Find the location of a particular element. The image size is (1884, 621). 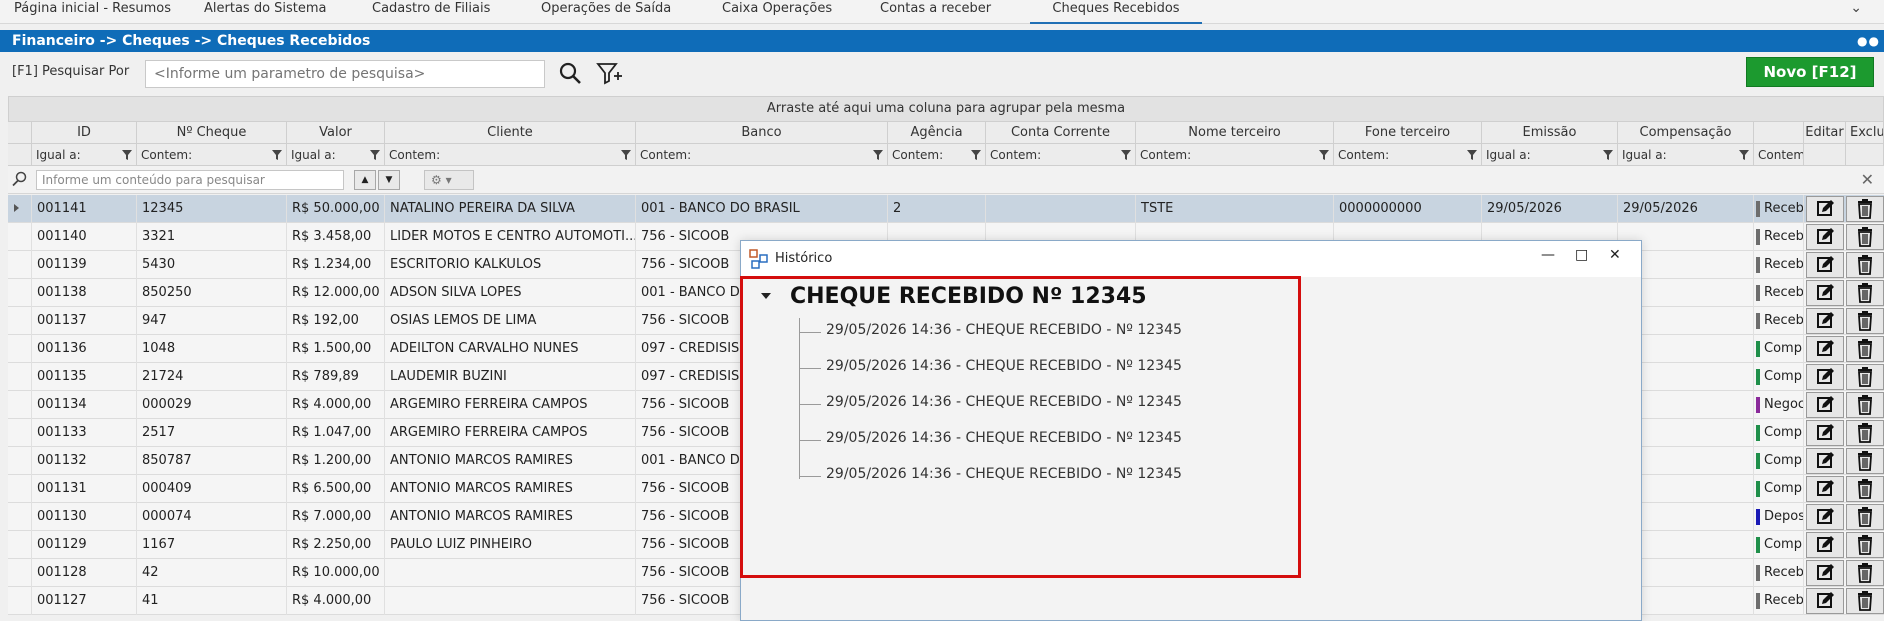

filter-valor: Igual a: is located at coordinates (336, 155).